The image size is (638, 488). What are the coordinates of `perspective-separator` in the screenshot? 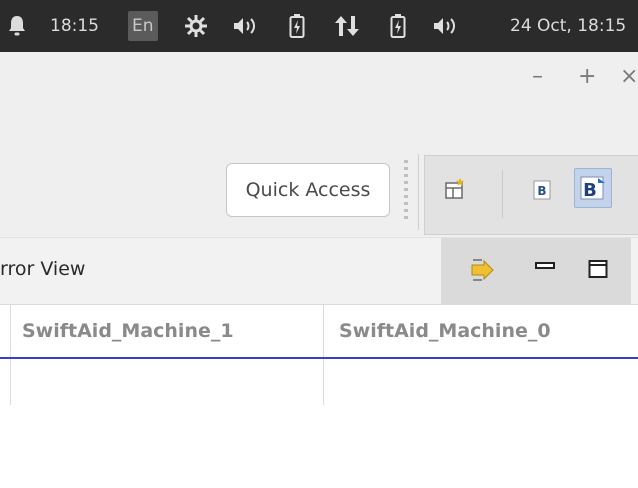 It's located at (502, 194).